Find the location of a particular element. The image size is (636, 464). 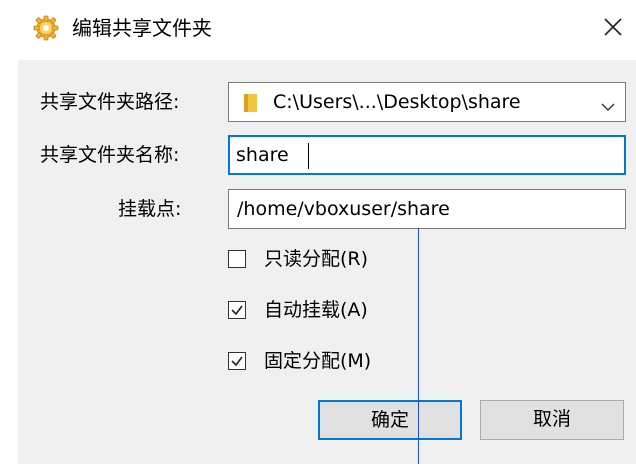

permanent-checkbox is located at coordinates (237, 361).